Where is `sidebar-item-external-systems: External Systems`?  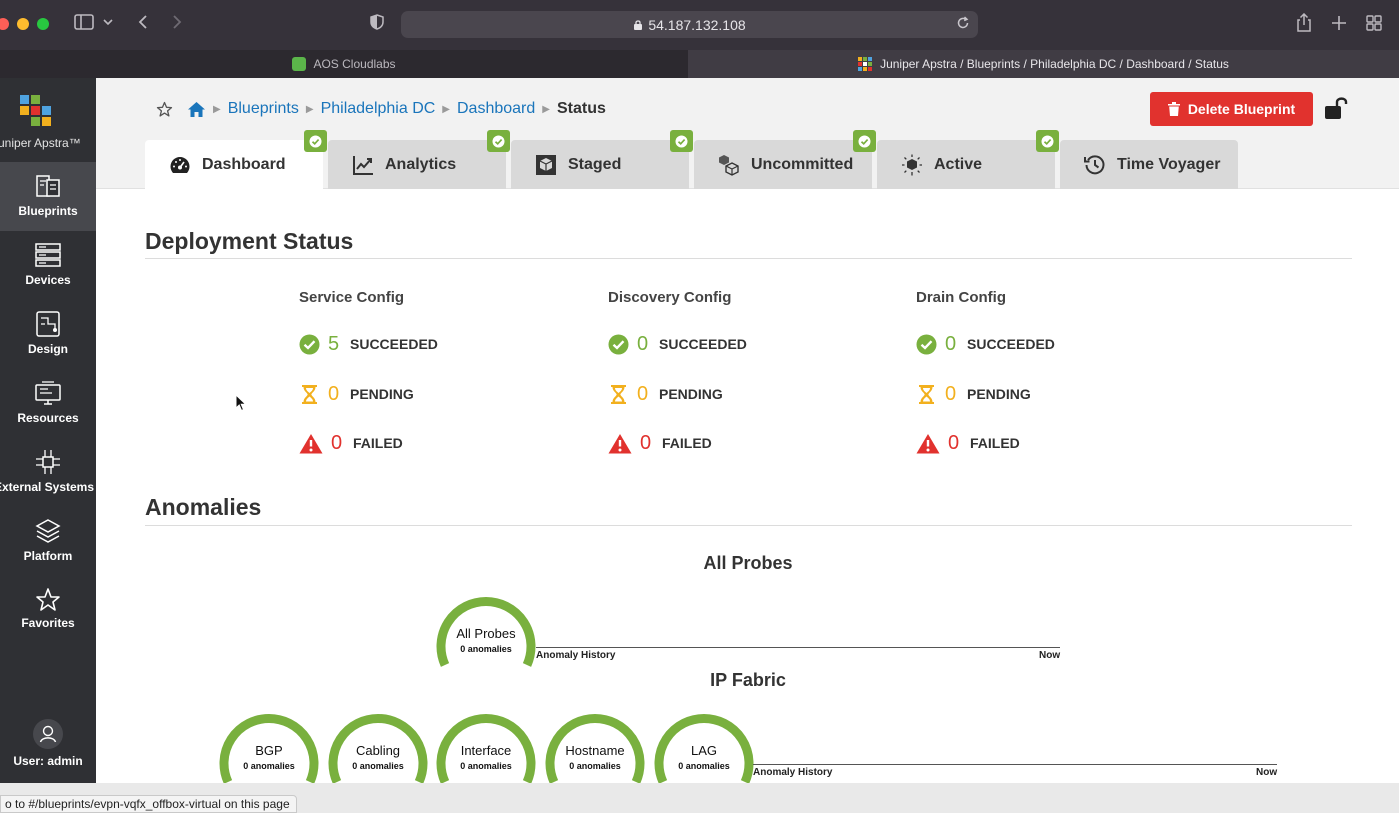 sidebar-item-external-systems: External Systems is located at coordinates (48, 472).